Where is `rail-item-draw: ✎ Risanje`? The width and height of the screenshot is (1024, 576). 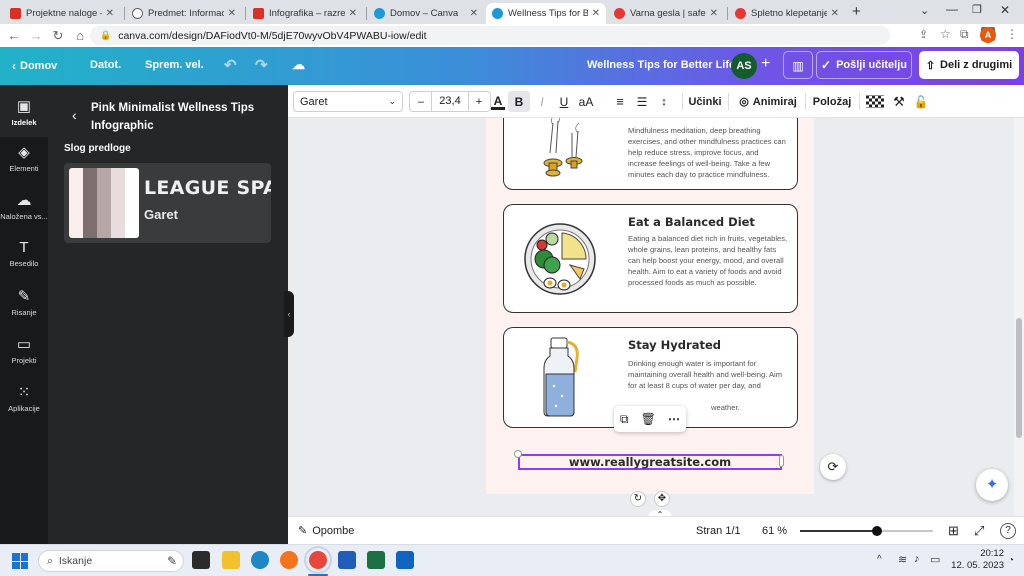
rail-item-draw: ✎ Risanje is located at coordinates (24, 302).